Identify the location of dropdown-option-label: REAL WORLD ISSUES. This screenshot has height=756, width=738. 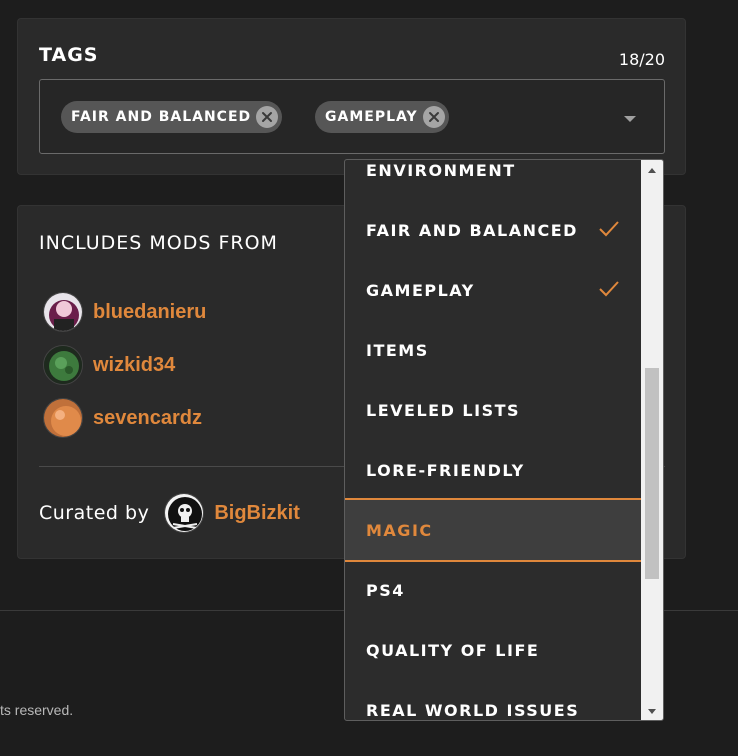
(473, 710).